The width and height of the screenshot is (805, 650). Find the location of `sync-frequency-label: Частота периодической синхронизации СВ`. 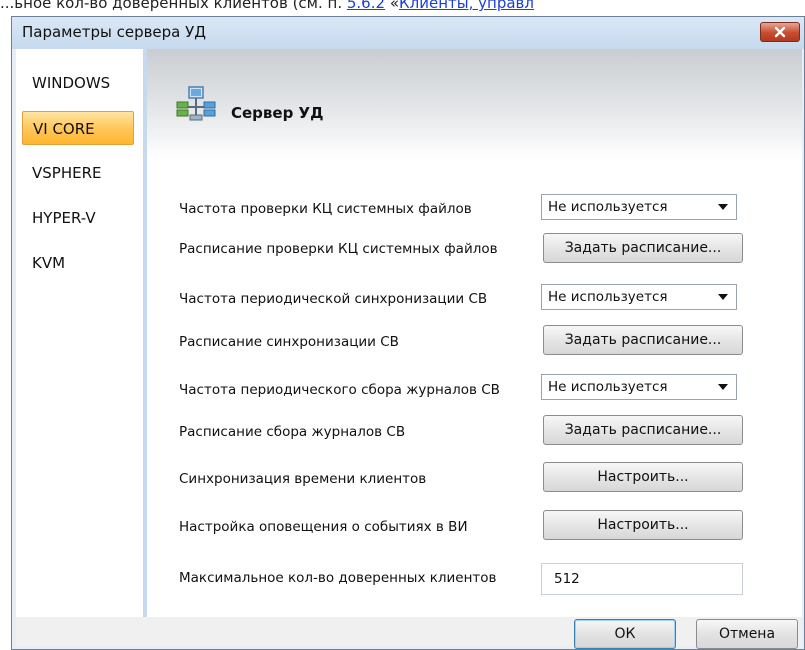

sync-frequency-label: Частота периодической синхронизации СВ is located at coordinates (333, 299).